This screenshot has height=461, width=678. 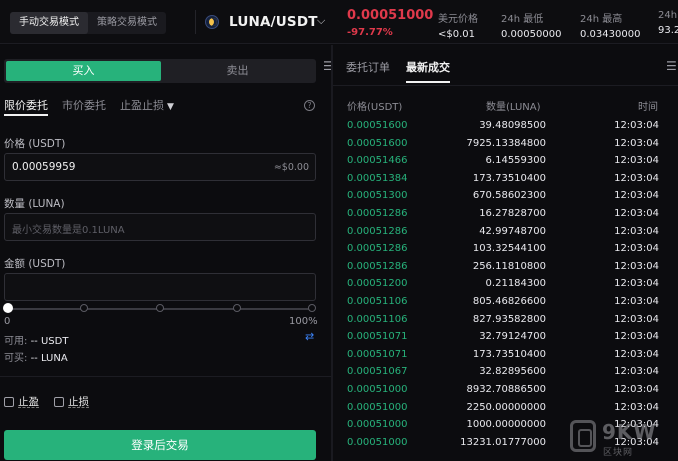 What do you see at coordinates (505, 373) in the screenshot?
I see `trade-row: 0.00051067 32.82895600 12:03:04` at bounding box center [505, 373].